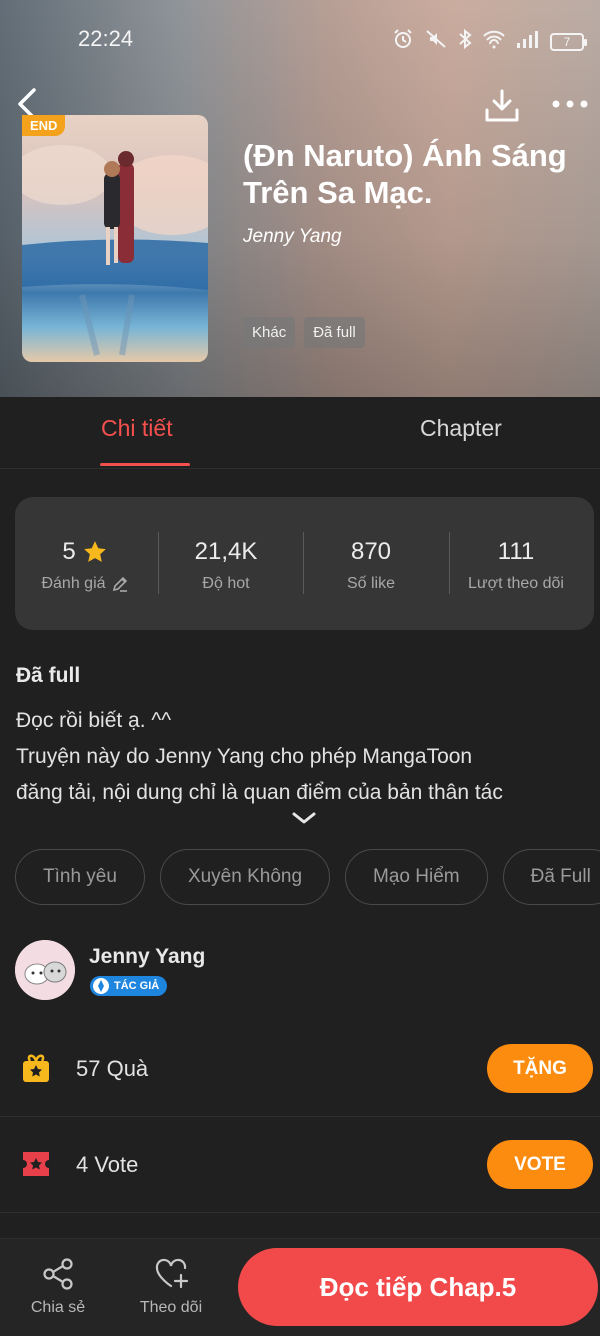 Image resolution: width=600 pixels, height=1336 pixels. What do you see at coordinates (36, 1068) in the screenshot?
I see `gift-icon` at bounding box center [36, 1068].